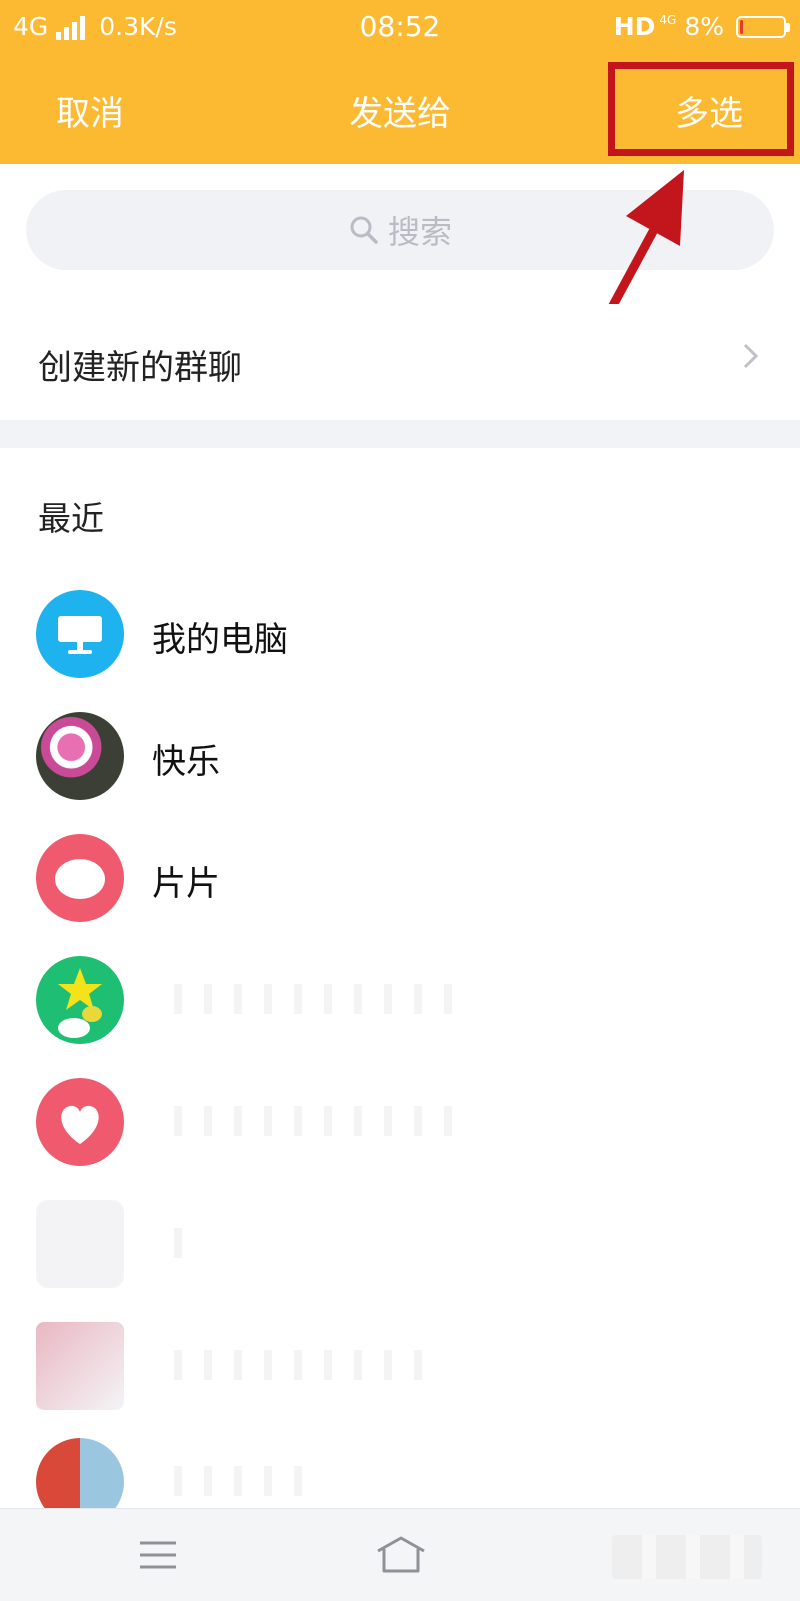 The height and width of the screenshot is (1601, 800). What do you see at coordinates (741, 26) in the screenshot?
I see `battery-level-fill` at bounding box center [741, 26].